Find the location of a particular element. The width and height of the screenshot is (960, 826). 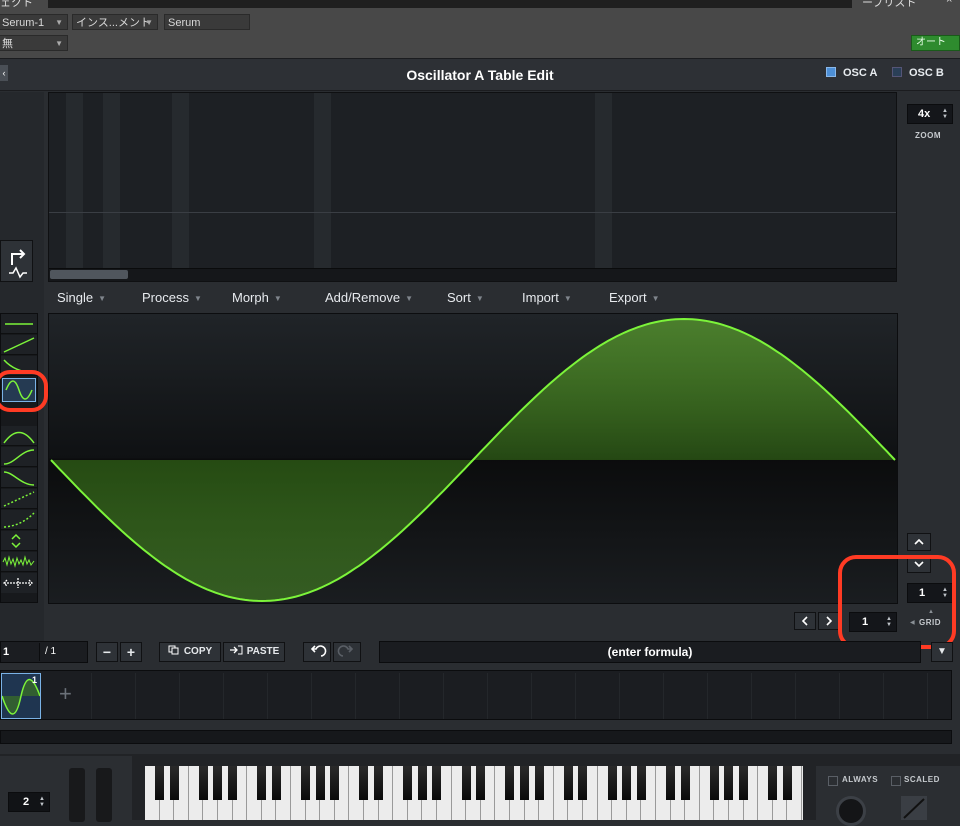

preset-select-value: Serum-1 is located at coordinates (23, 23).